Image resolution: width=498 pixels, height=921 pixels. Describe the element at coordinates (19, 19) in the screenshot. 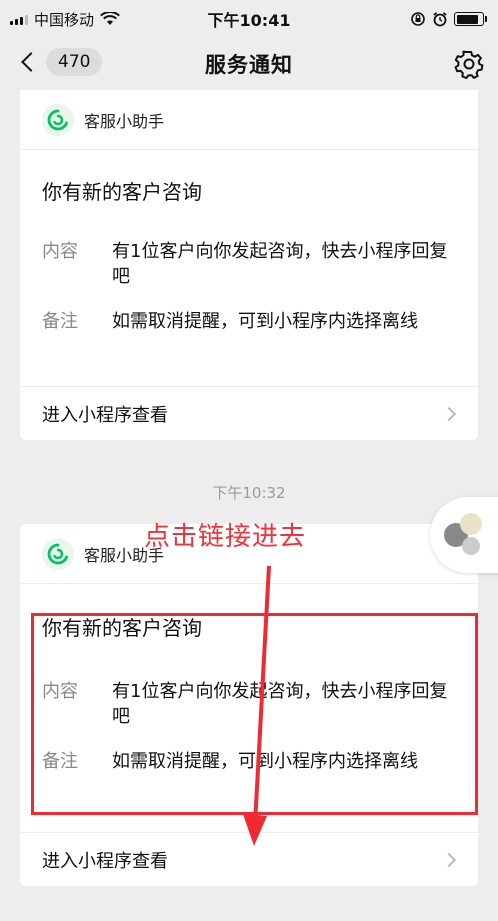

I see `signal-icon` at that location.